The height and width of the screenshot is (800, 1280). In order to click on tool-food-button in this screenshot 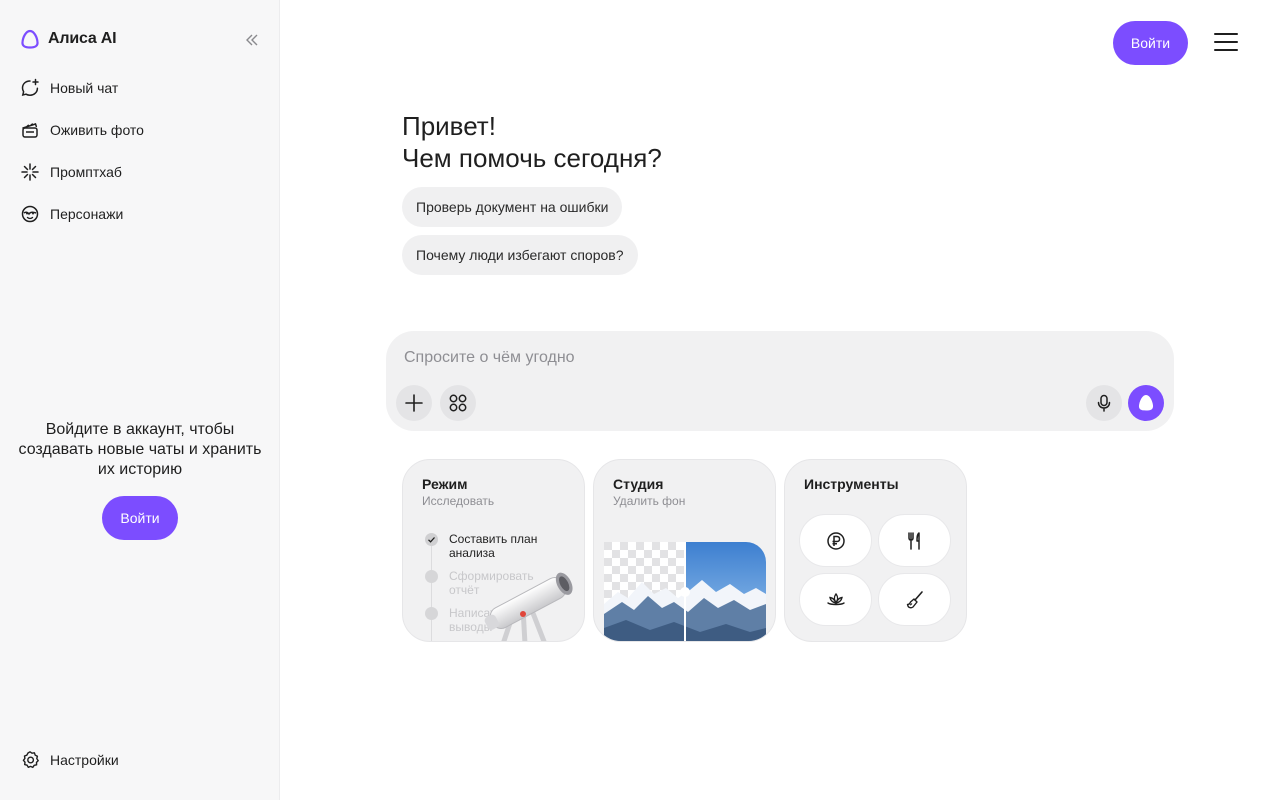, I will do `click(914, 540)`.